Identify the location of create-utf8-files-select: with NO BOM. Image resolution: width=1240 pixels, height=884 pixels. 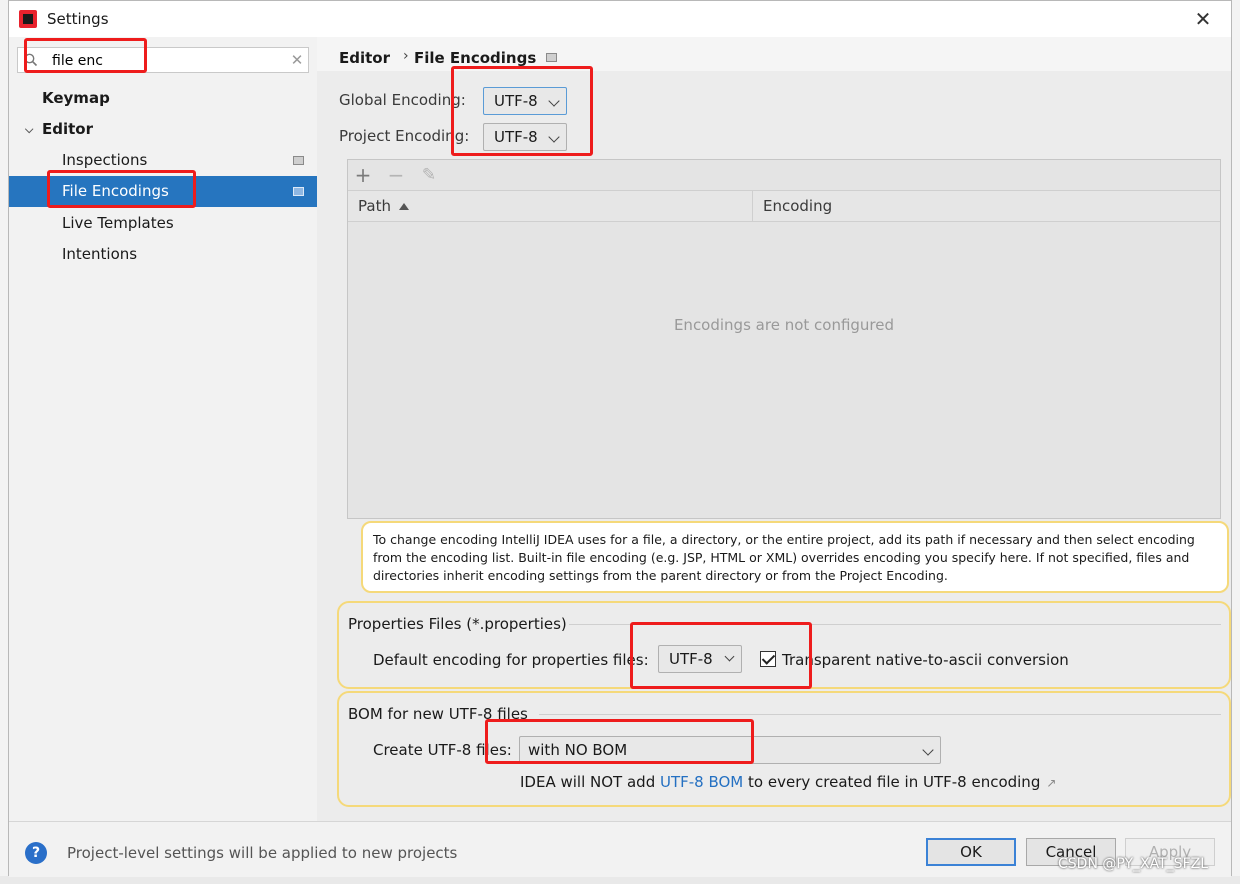
(730, 750).